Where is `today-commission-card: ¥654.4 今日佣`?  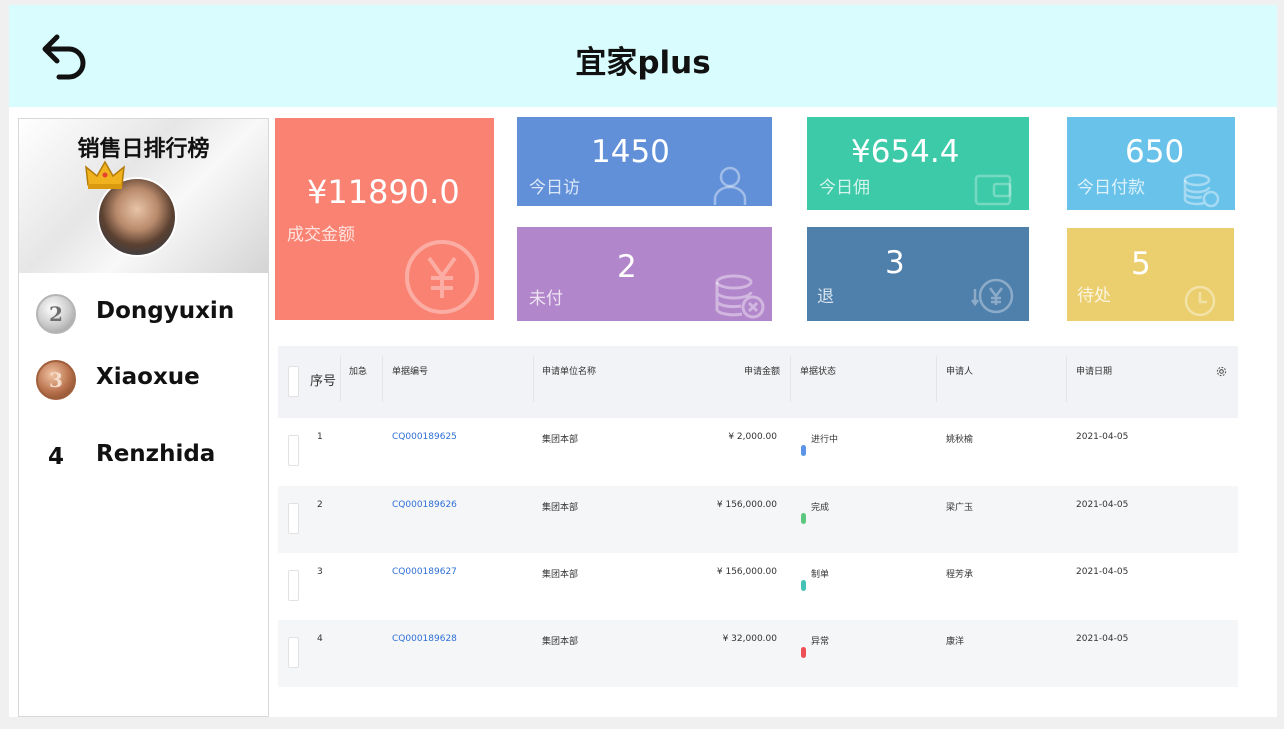 today-commission-card: ¥654.4 今日佣 is located at coordinates (918, 163).